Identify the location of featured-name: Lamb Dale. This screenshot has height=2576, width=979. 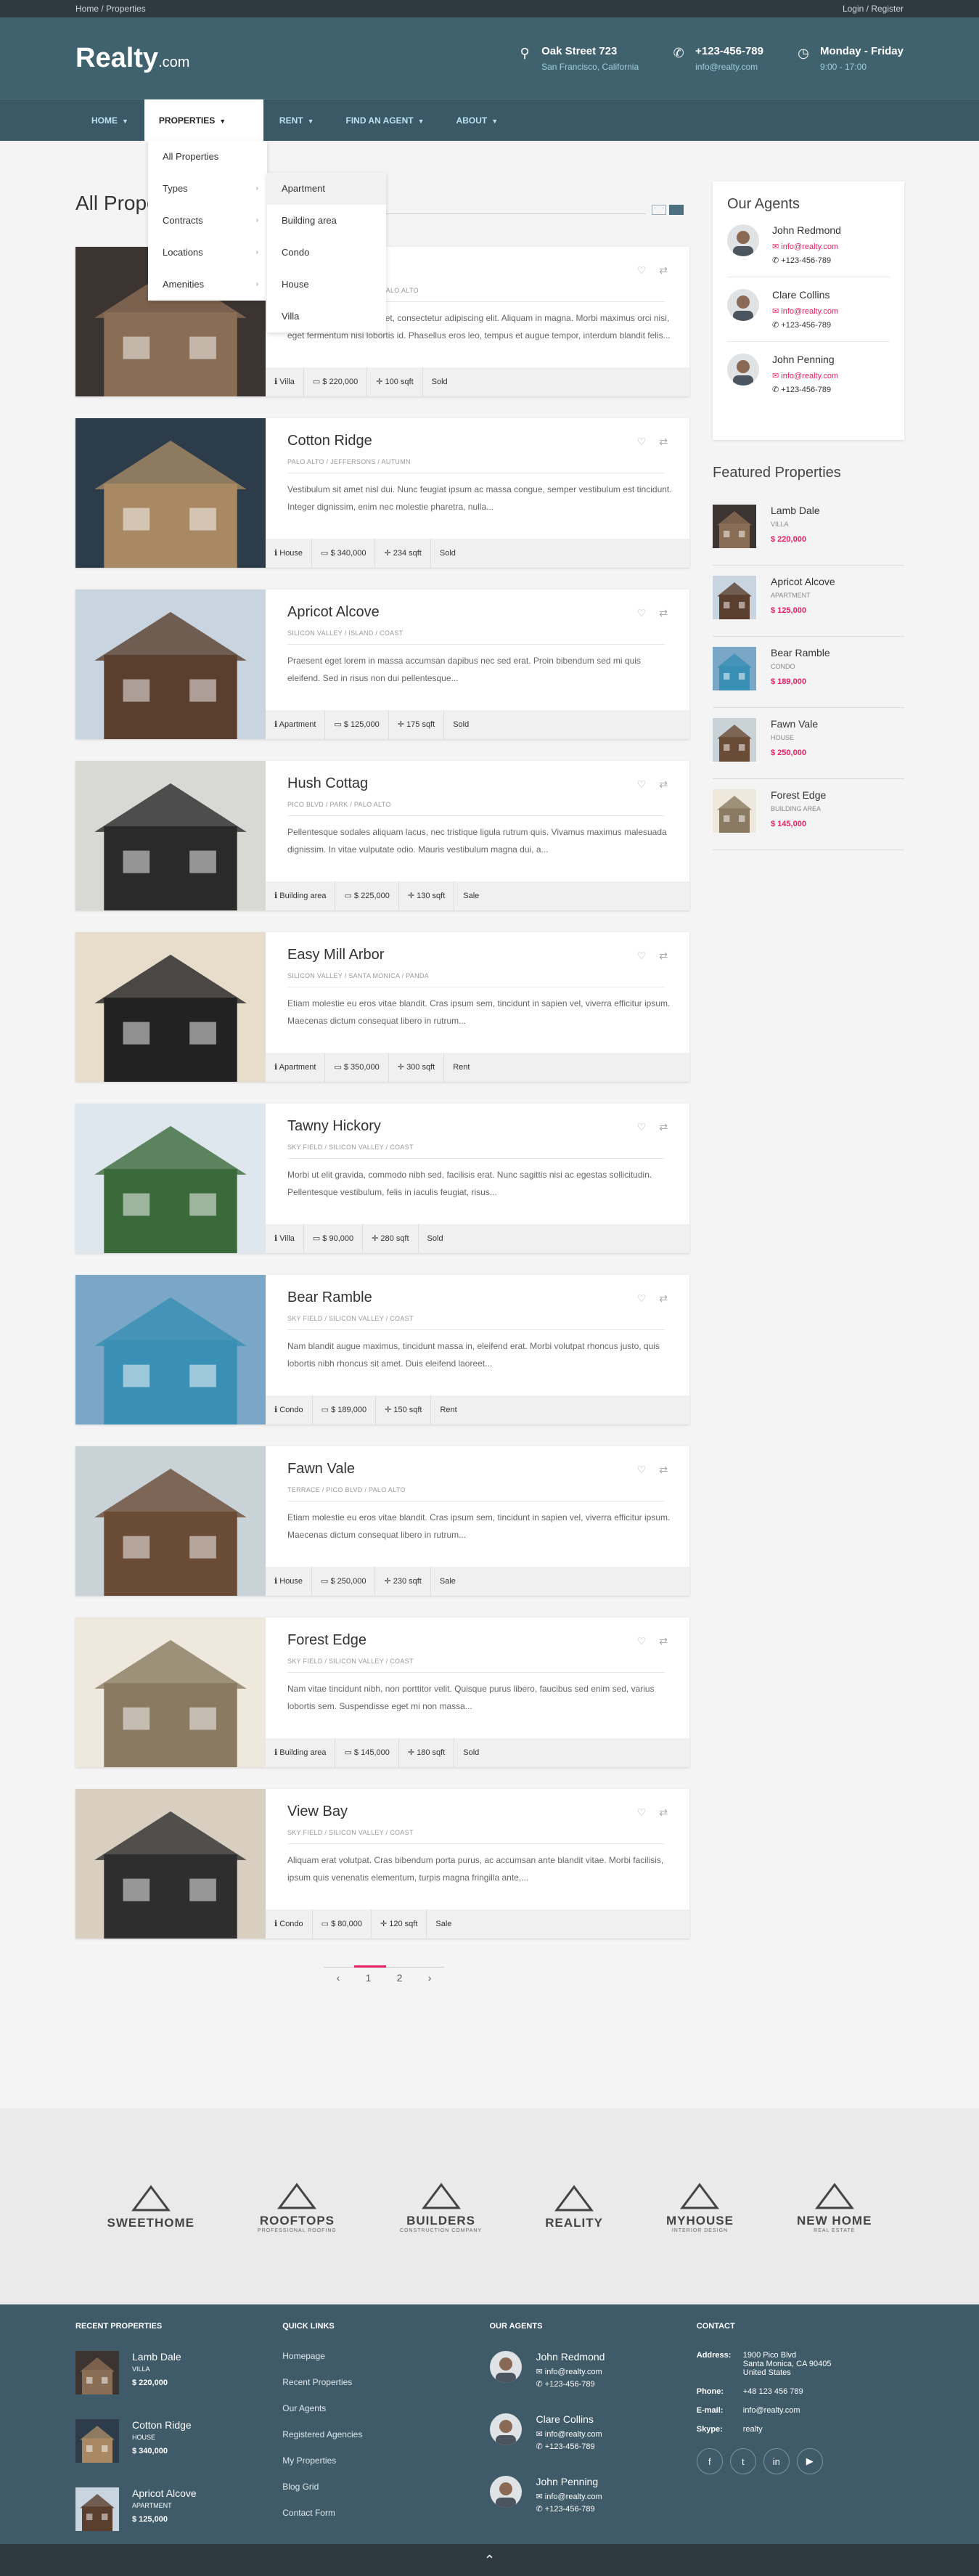
(795, 510).